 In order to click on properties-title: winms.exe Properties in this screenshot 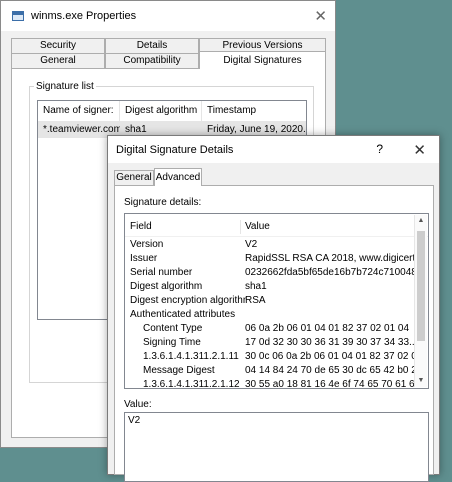, I will do `click(84, 16)`.